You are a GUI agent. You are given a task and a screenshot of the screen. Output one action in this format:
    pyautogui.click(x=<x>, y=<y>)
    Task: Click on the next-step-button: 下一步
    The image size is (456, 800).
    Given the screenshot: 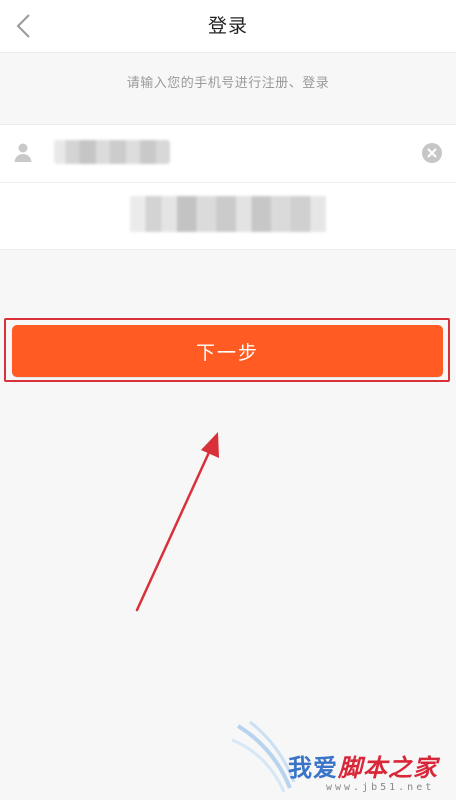 What is the action you would take?
    pyautogui.click(x=227, y=351)
    